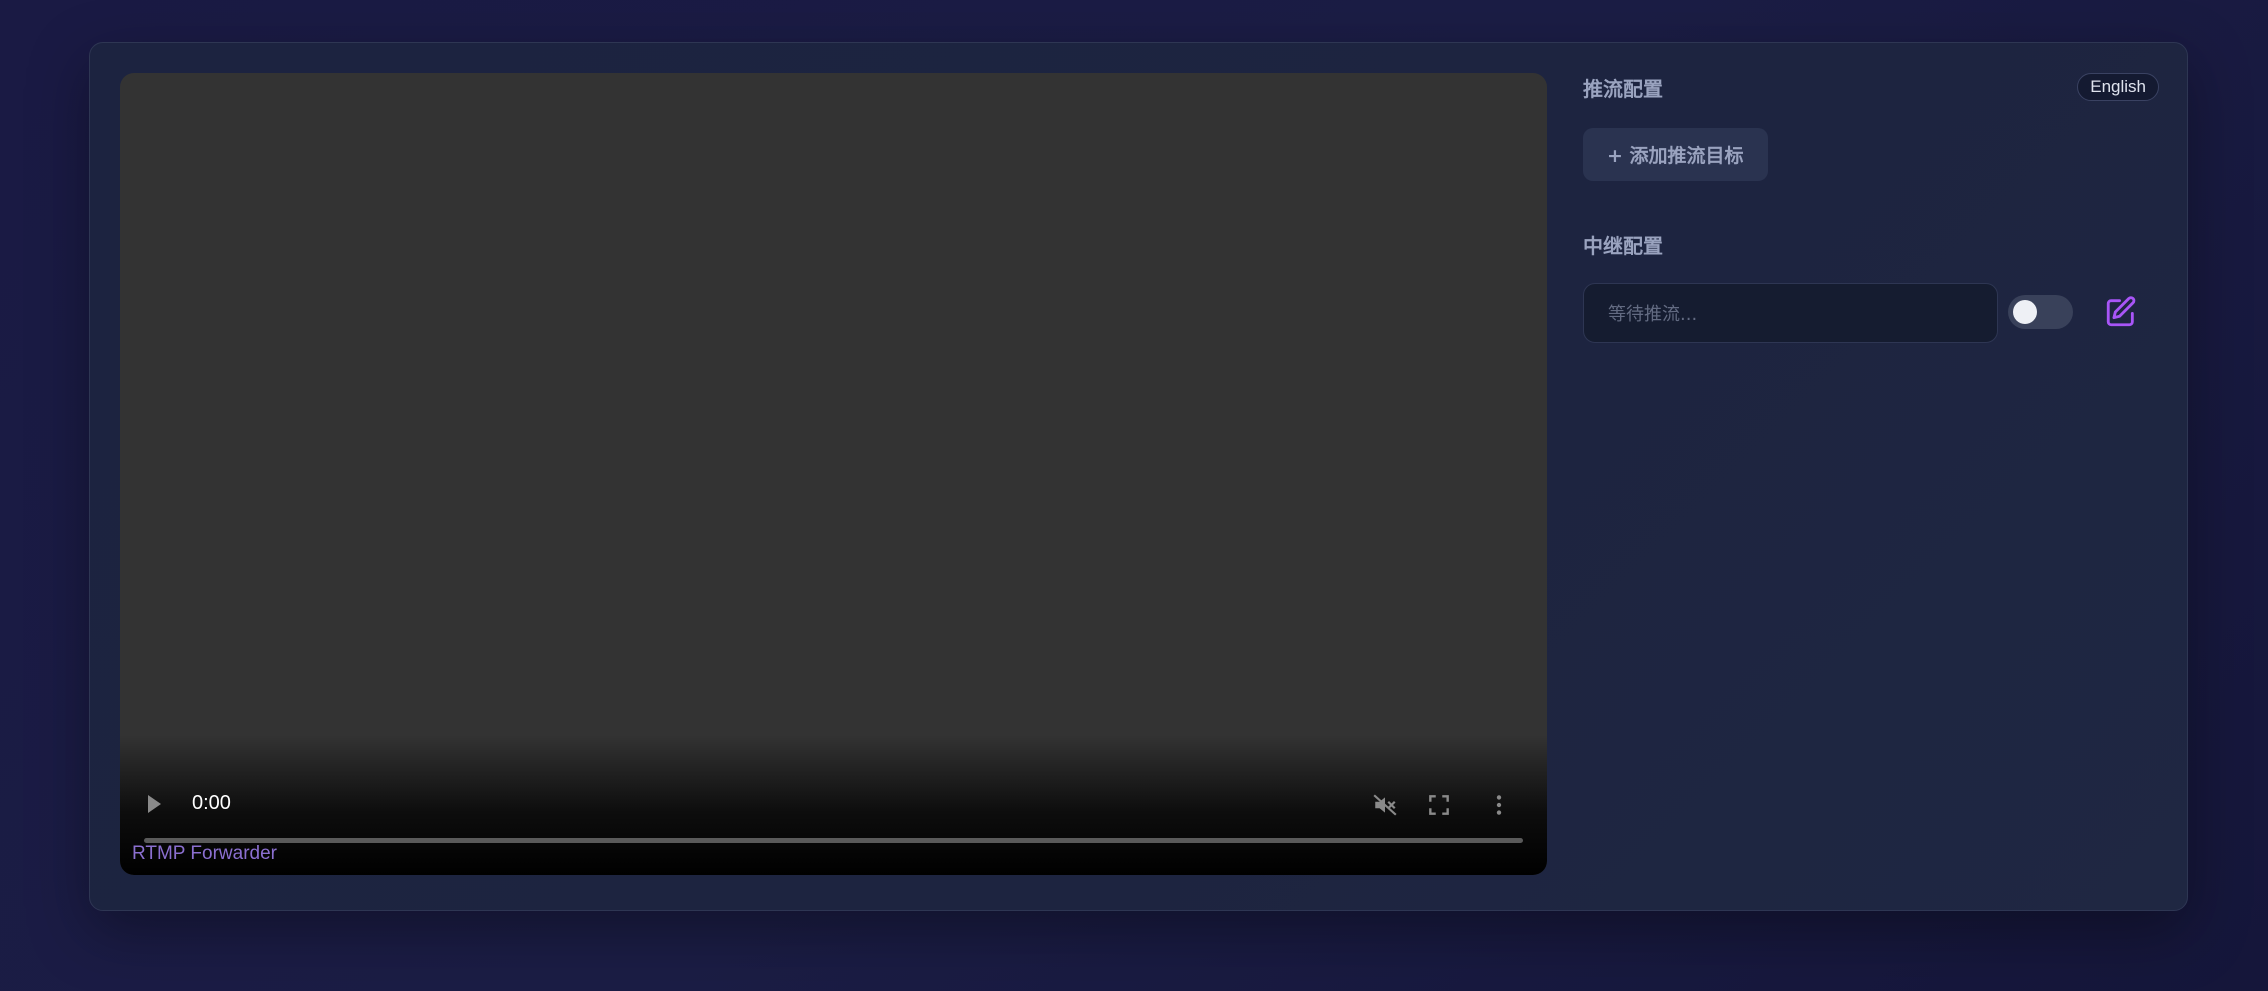  I want to click on add-push-target-button: + 添加推流目标, so click(1675, 154).